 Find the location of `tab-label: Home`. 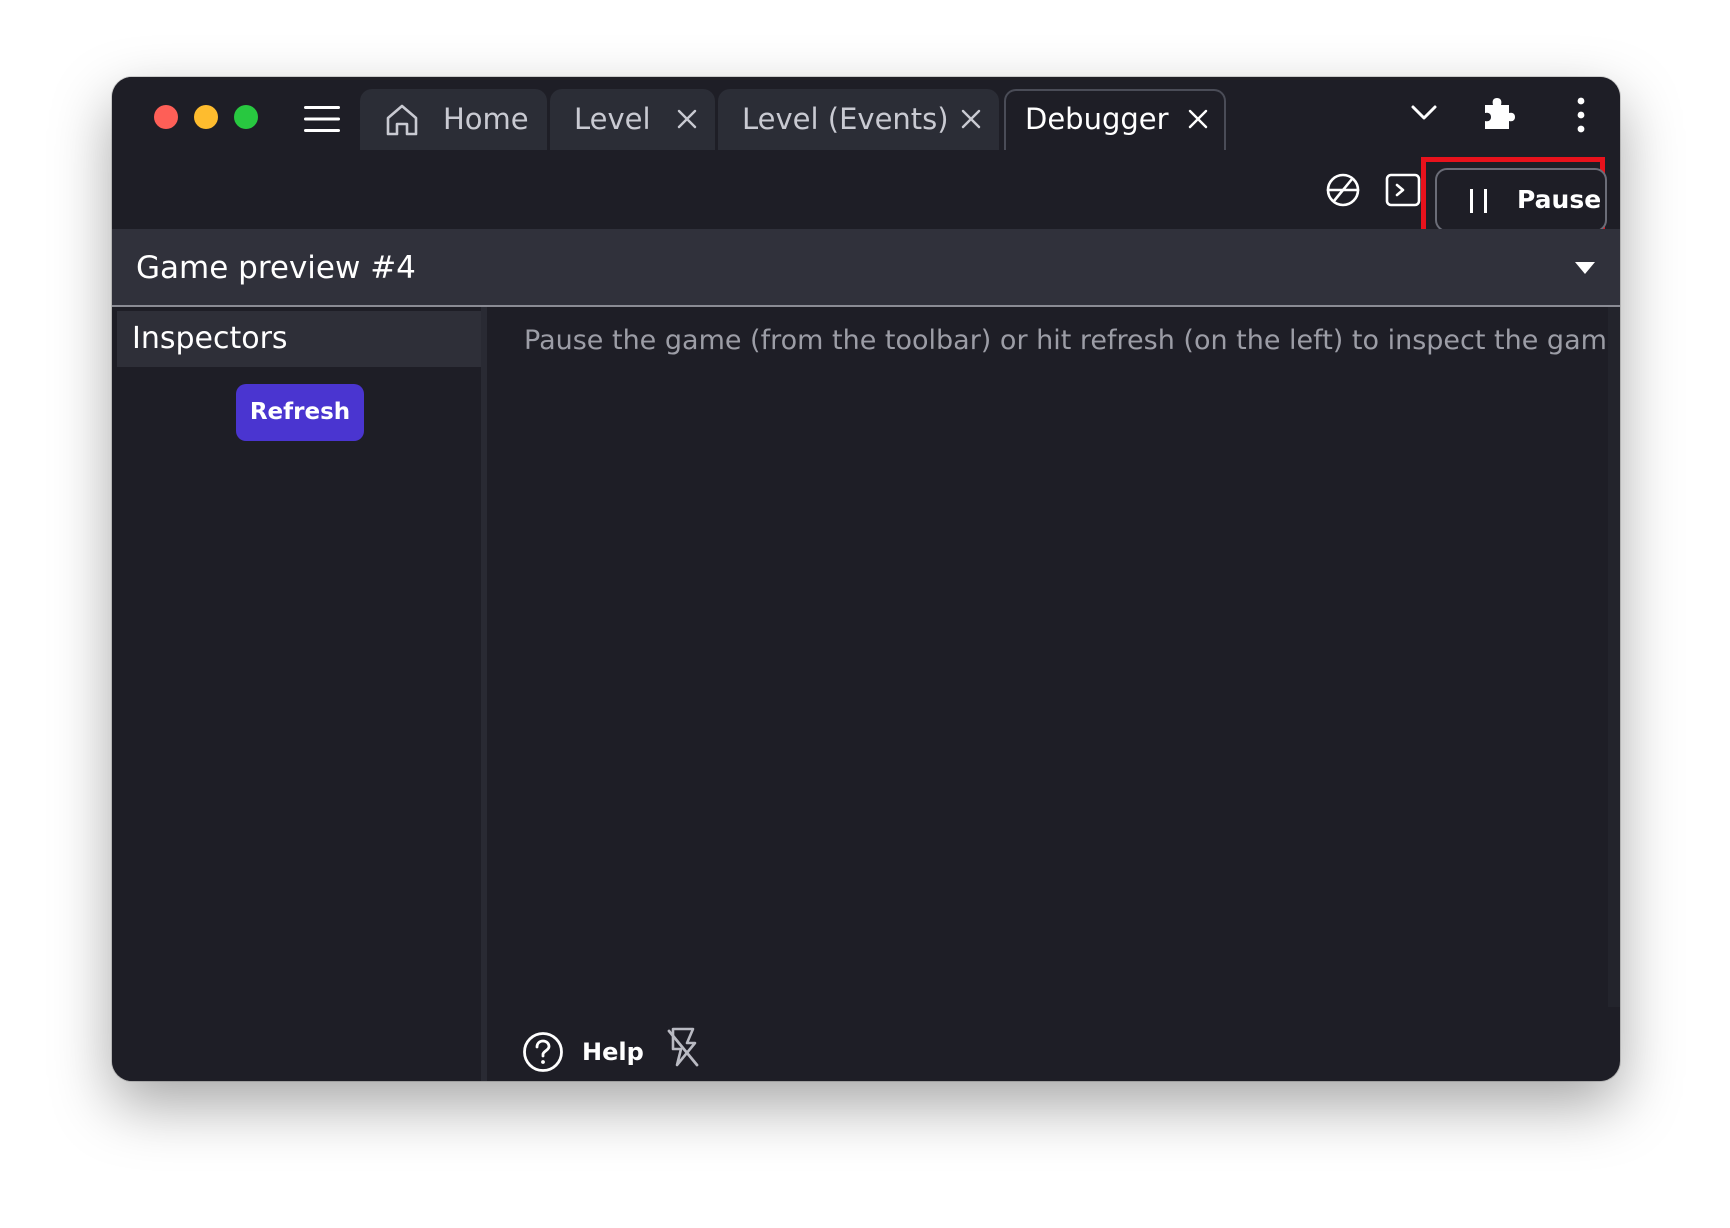

tab-label: Home is located at coordinates (486, 119).